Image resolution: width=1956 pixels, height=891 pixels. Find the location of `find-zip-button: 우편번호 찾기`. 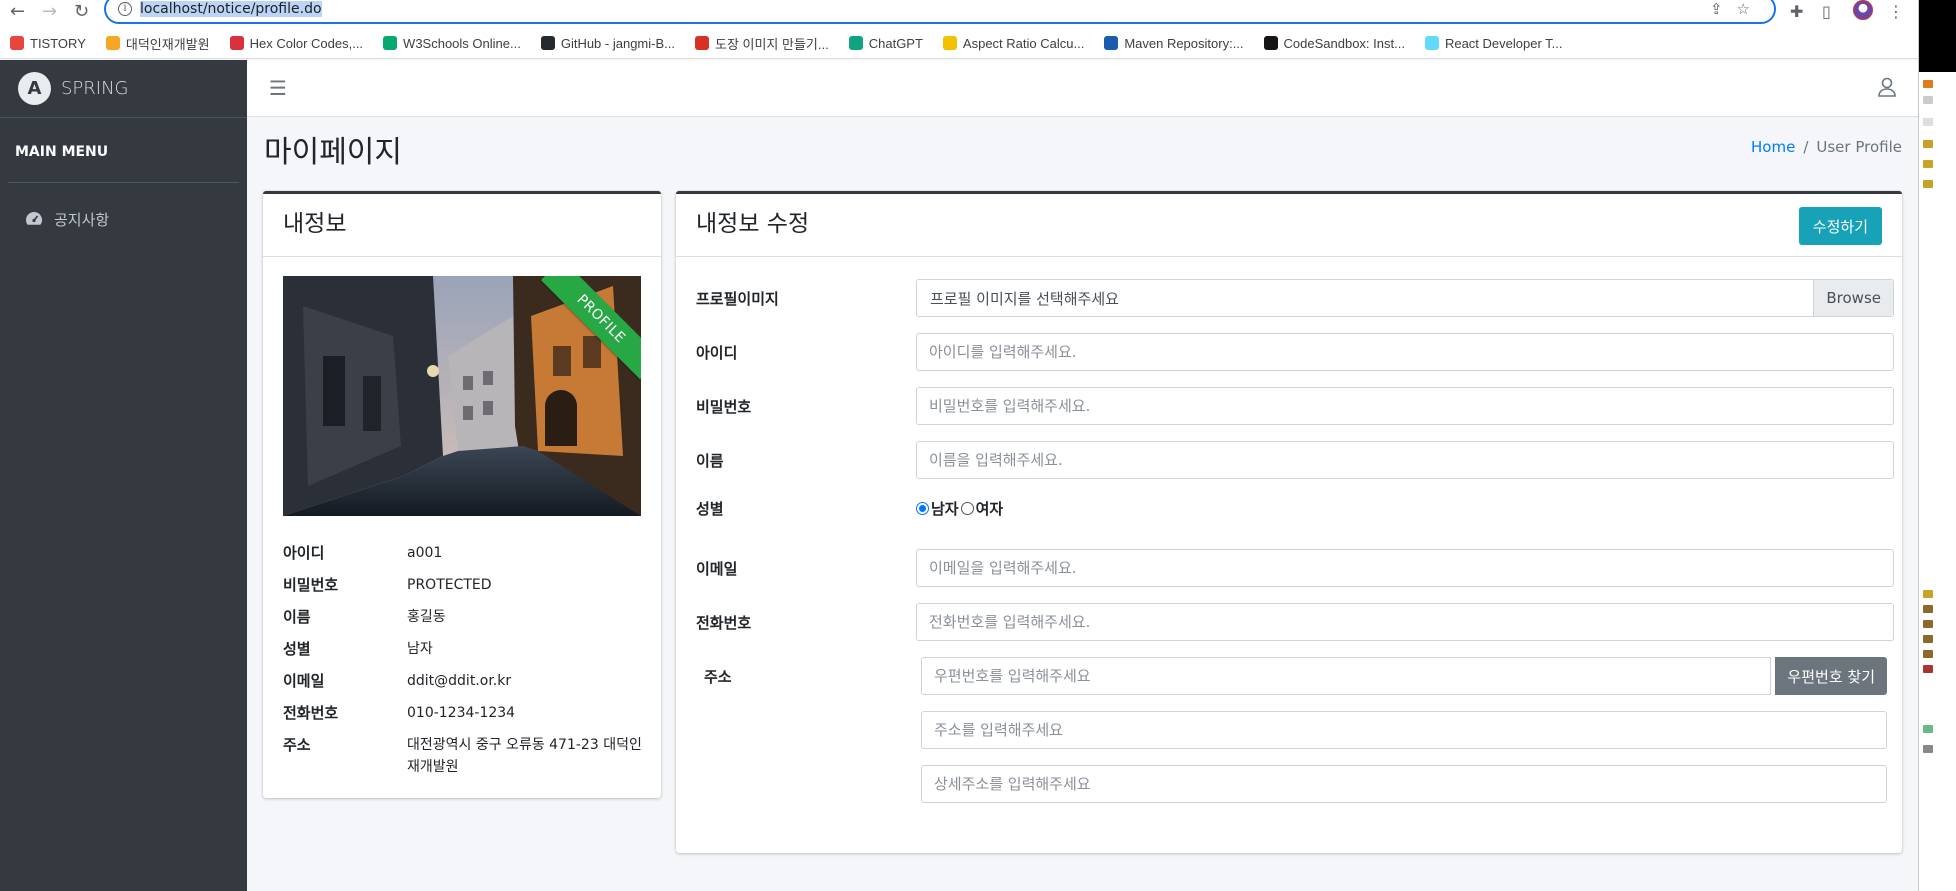

find-zip-button: 우편번호 찾기 is located at coordinates (1831, 676).